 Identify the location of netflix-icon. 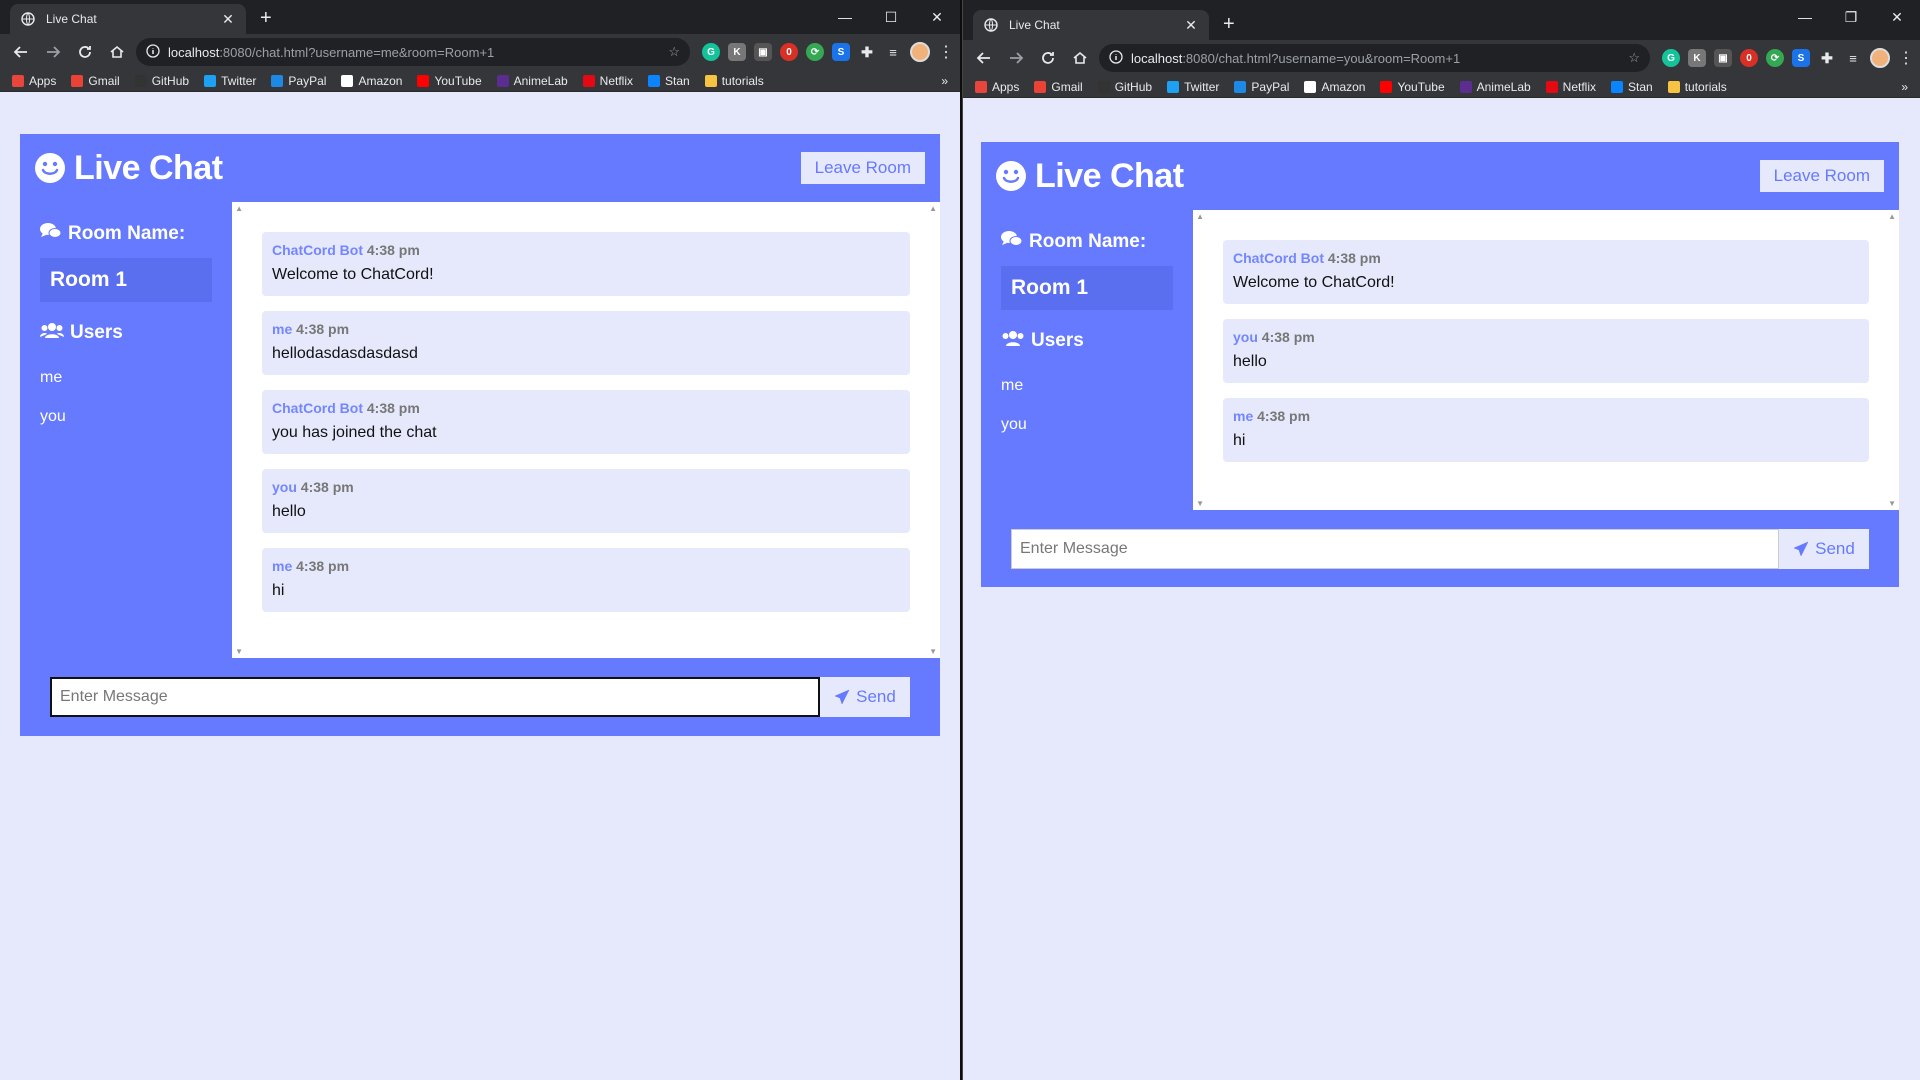
(1551, 86).